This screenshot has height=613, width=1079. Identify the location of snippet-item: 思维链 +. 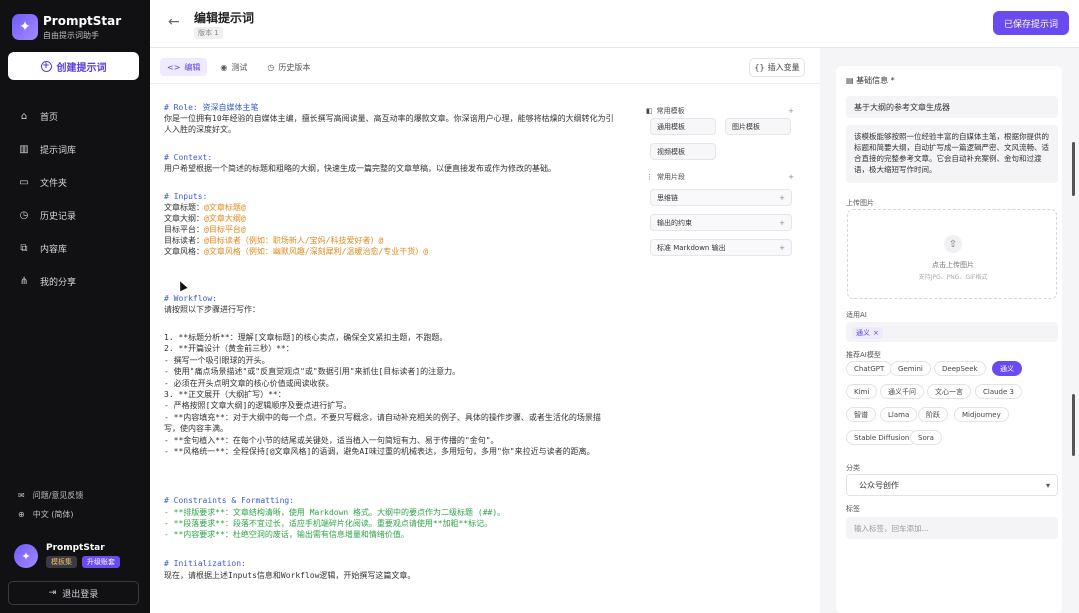
(721, 197).